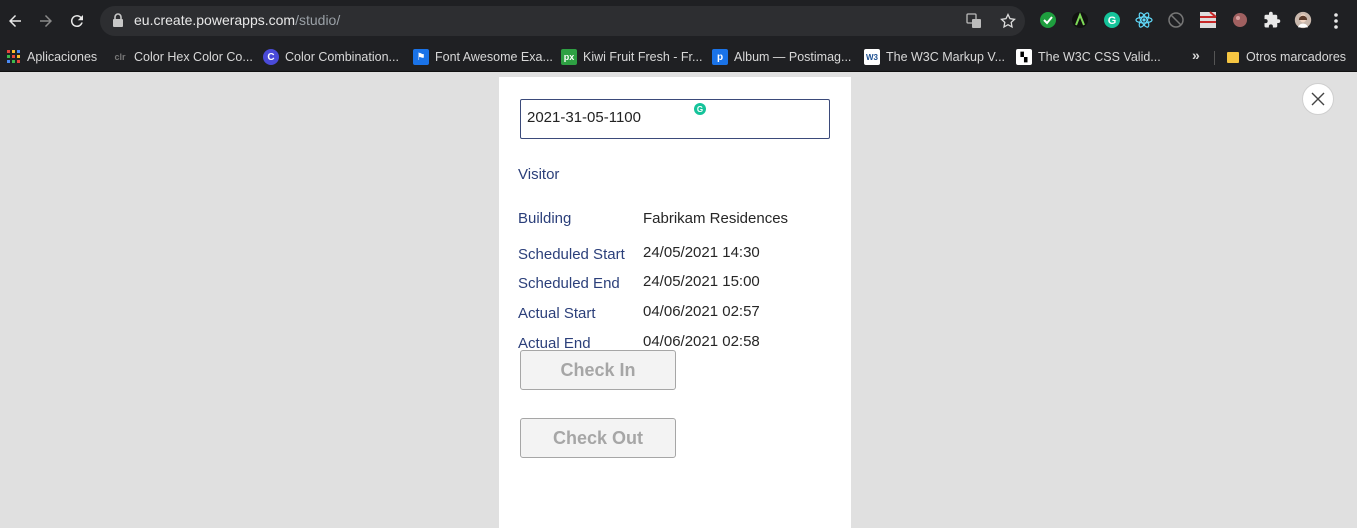 This screenshot has height=528, width=1357. Describe the element at coordinates (1272, 20) in the screenshot. I see `puzzle-extensions-icon` at that location.